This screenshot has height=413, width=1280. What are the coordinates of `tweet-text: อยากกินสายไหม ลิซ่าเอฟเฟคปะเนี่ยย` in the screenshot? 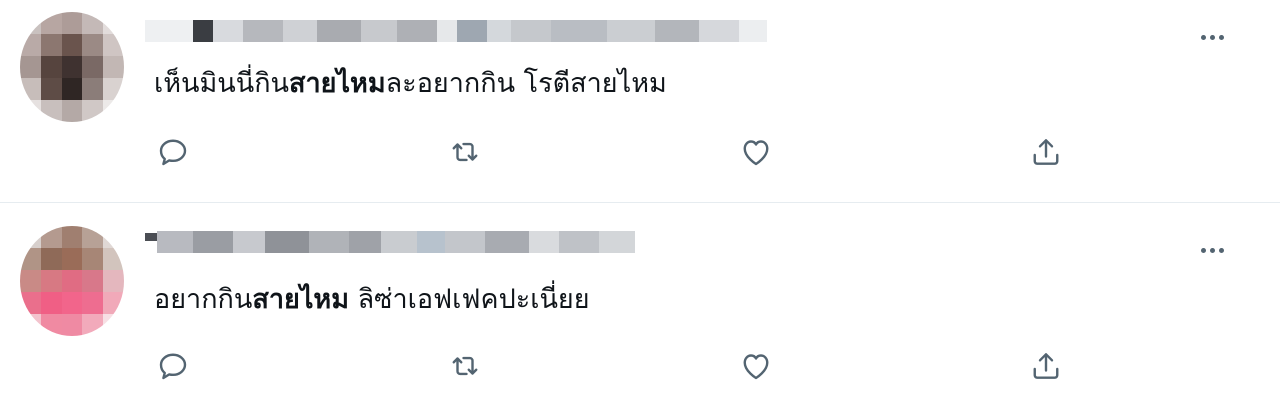 It's located at (372, 300).